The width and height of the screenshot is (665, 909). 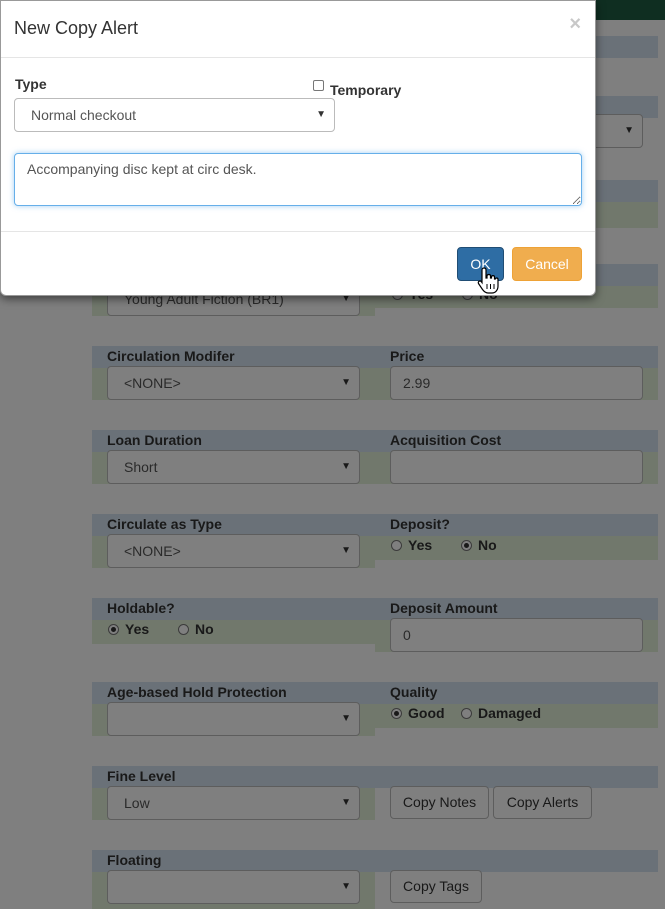 I want to click on hand-pointer-cursor-icon, so click(x=488, y=280).